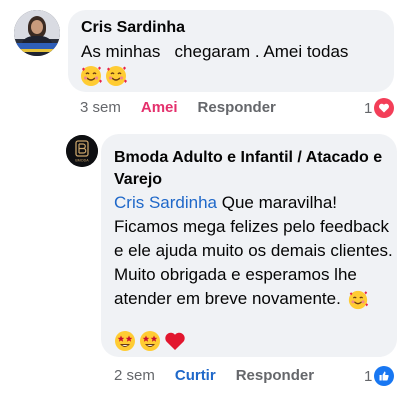  I want to click on comment-reaction-count: 1, so click(379, 108).